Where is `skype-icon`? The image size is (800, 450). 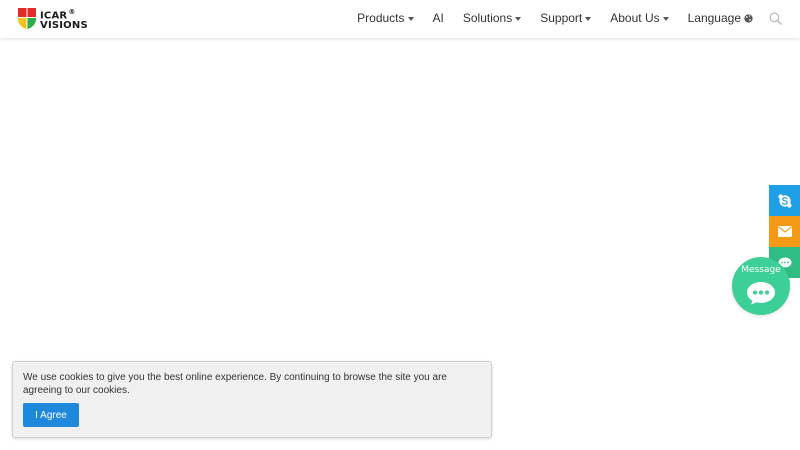
skype-icon is located at coordinates (784, 200).